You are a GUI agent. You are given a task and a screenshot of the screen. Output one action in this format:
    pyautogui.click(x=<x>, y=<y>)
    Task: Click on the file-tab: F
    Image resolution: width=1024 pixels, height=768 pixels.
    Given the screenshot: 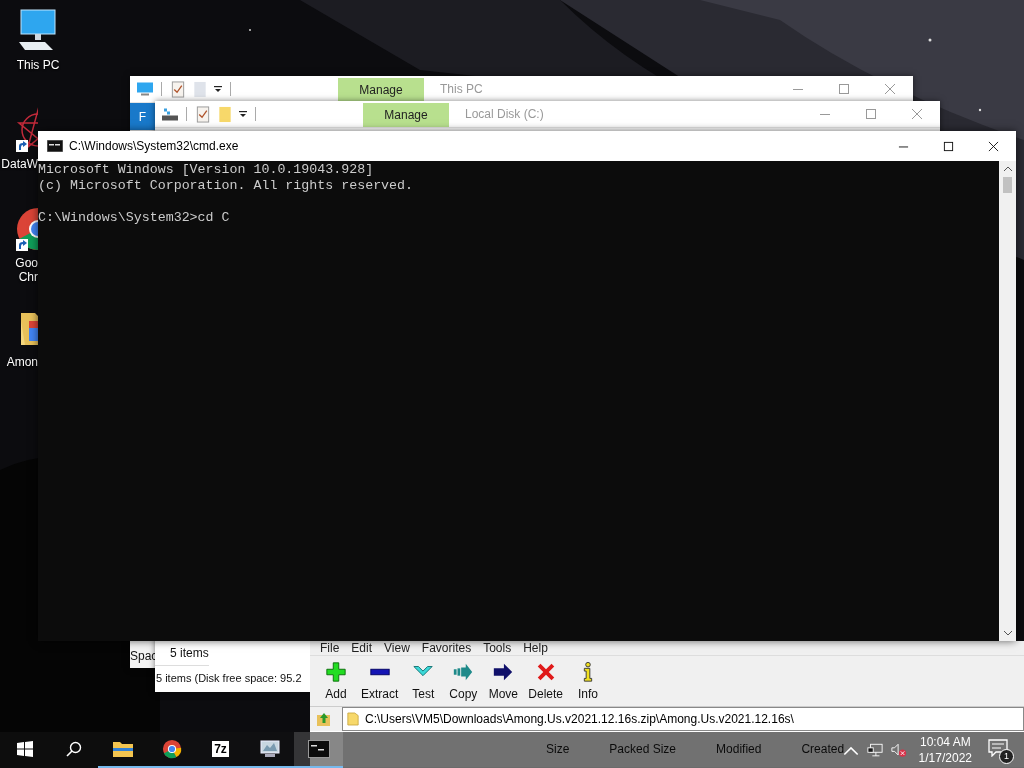 What is the action you would take?
    pyautogui.click(x=142, y=116)
    